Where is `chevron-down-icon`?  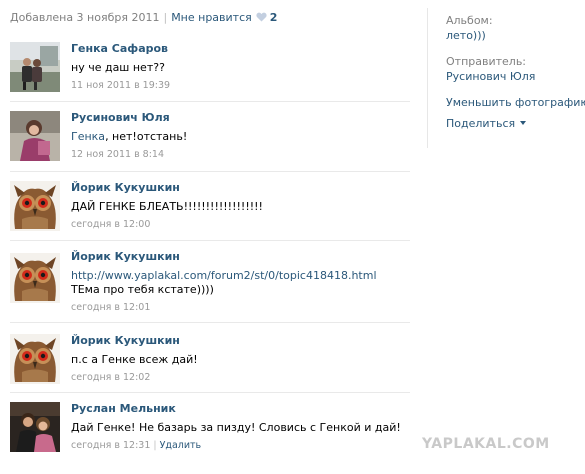 chevron-down-icon is located at coordinates (523, 123).